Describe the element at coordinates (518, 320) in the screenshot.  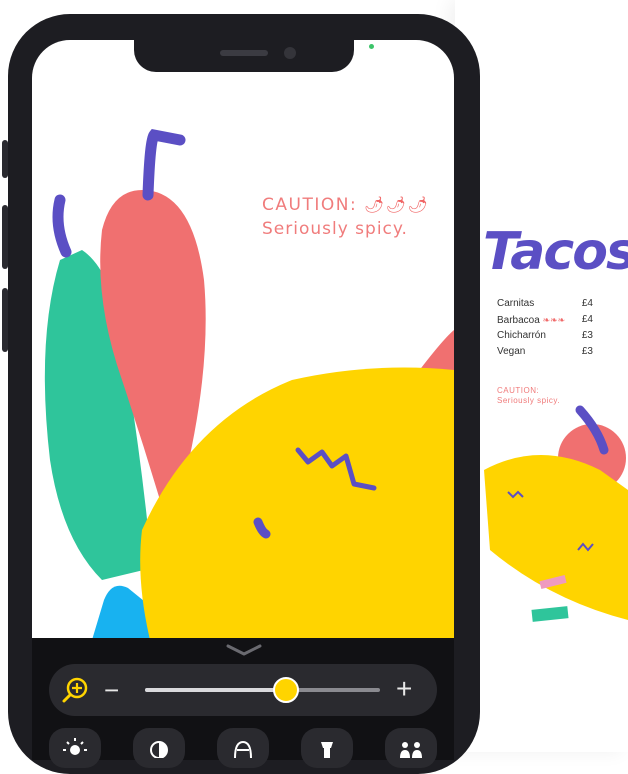
I see `menu-item-name: Barbacoa` at that location.